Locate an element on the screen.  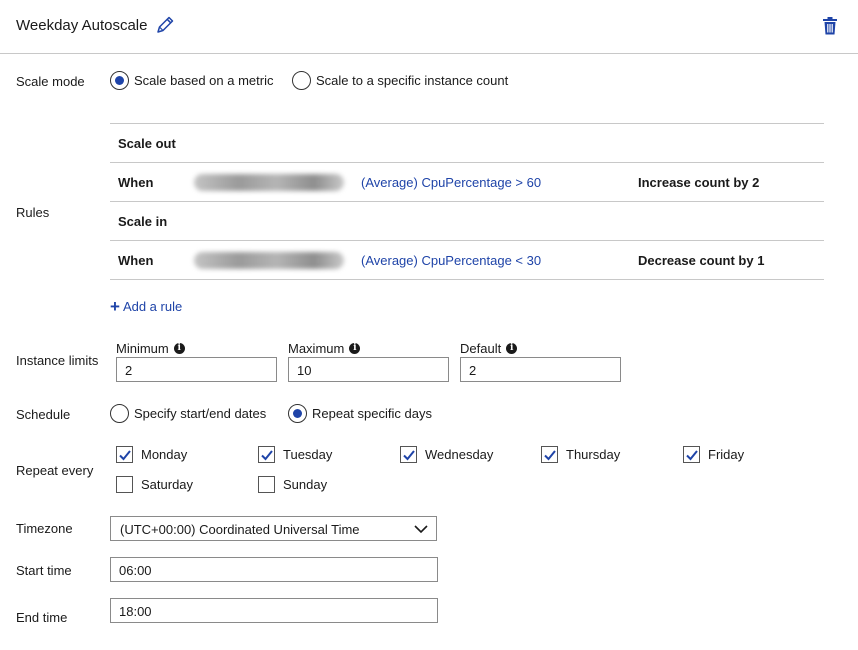
friday-checkbox: Friday is located at coordinates (713, 454).